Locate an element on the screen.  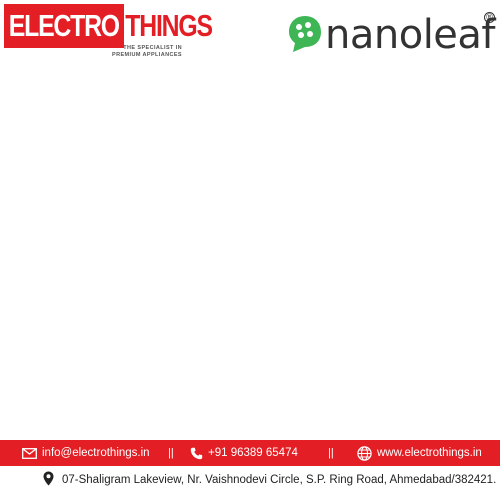
website-text: www.electrothings.in is located at coordinates (429, 453).